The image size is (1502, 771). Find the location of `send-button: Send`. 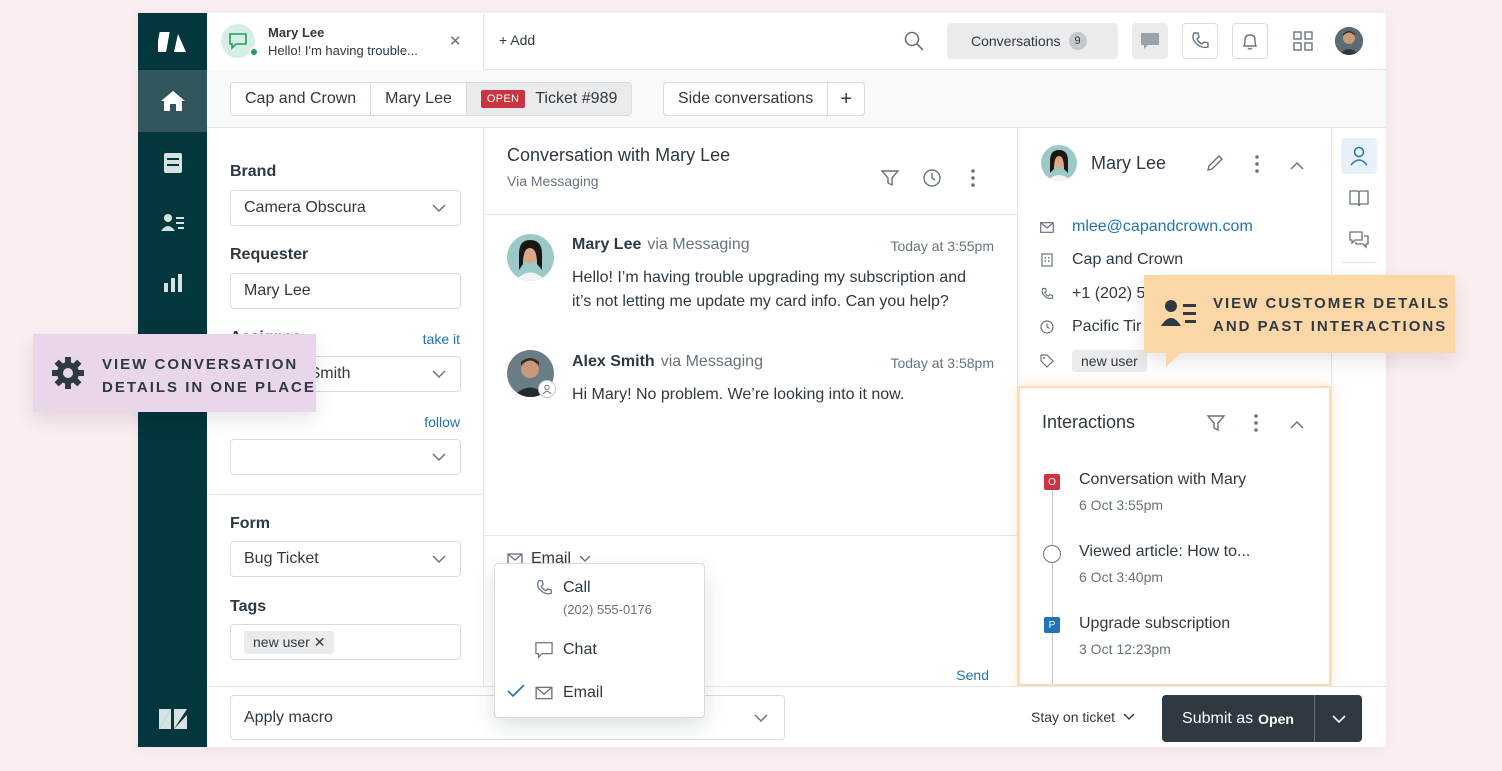

send-button: Send is located at coordinates (972, 675).